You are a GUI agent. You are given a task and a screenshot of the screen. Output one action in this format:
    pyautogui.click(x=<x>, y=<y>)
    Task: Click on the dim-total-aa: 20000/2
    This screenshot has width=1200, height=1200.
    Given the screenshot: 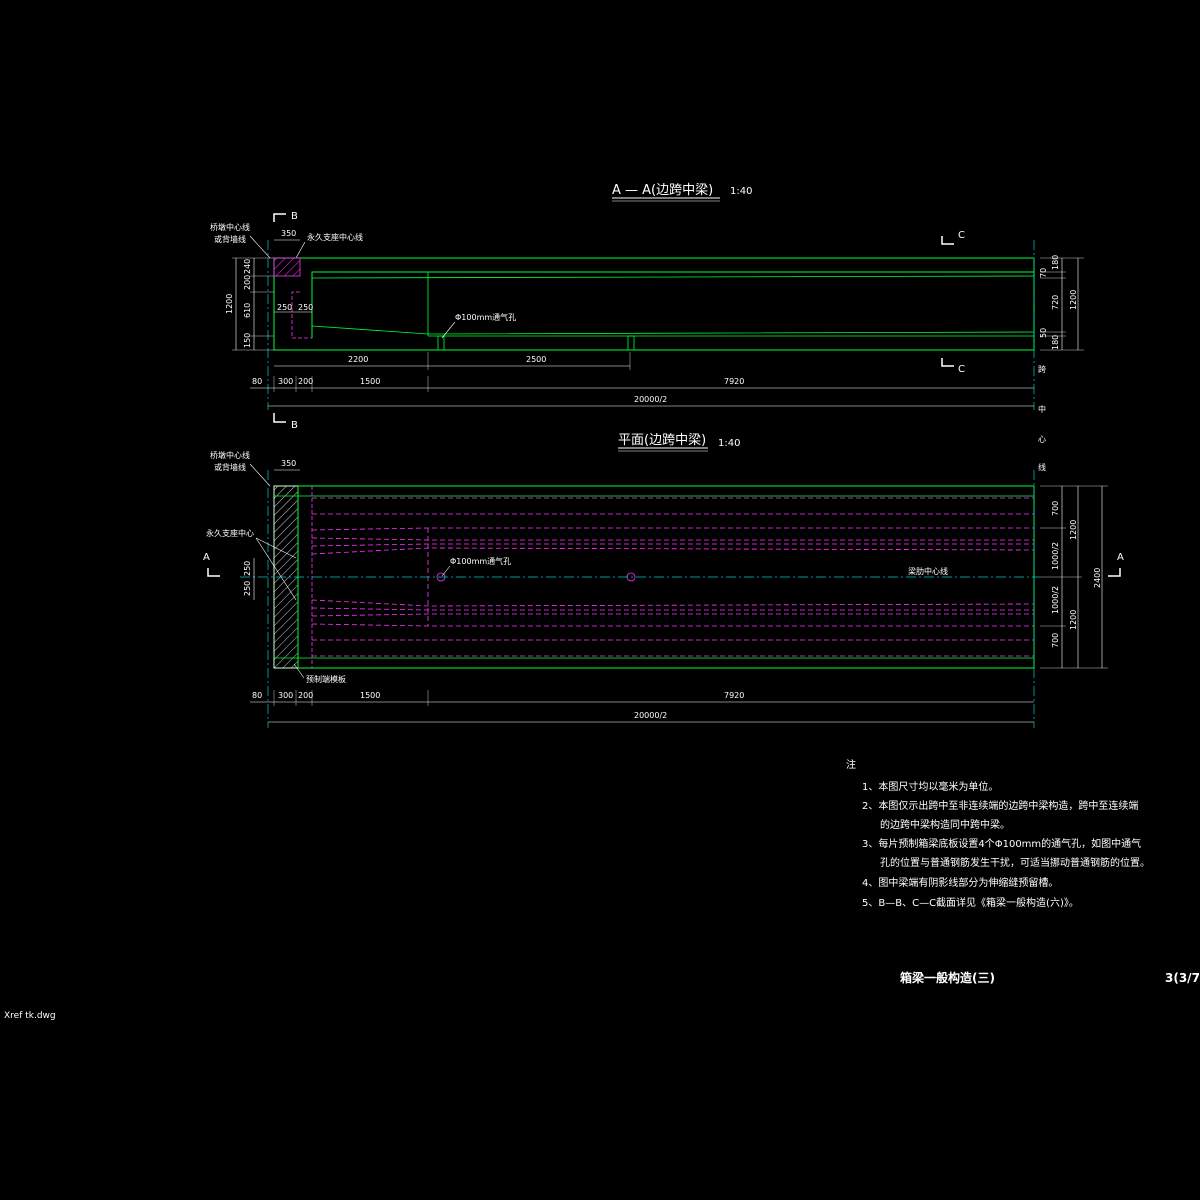 What is the action you would take?
    pyautogui.click(x=650, y=399)
    